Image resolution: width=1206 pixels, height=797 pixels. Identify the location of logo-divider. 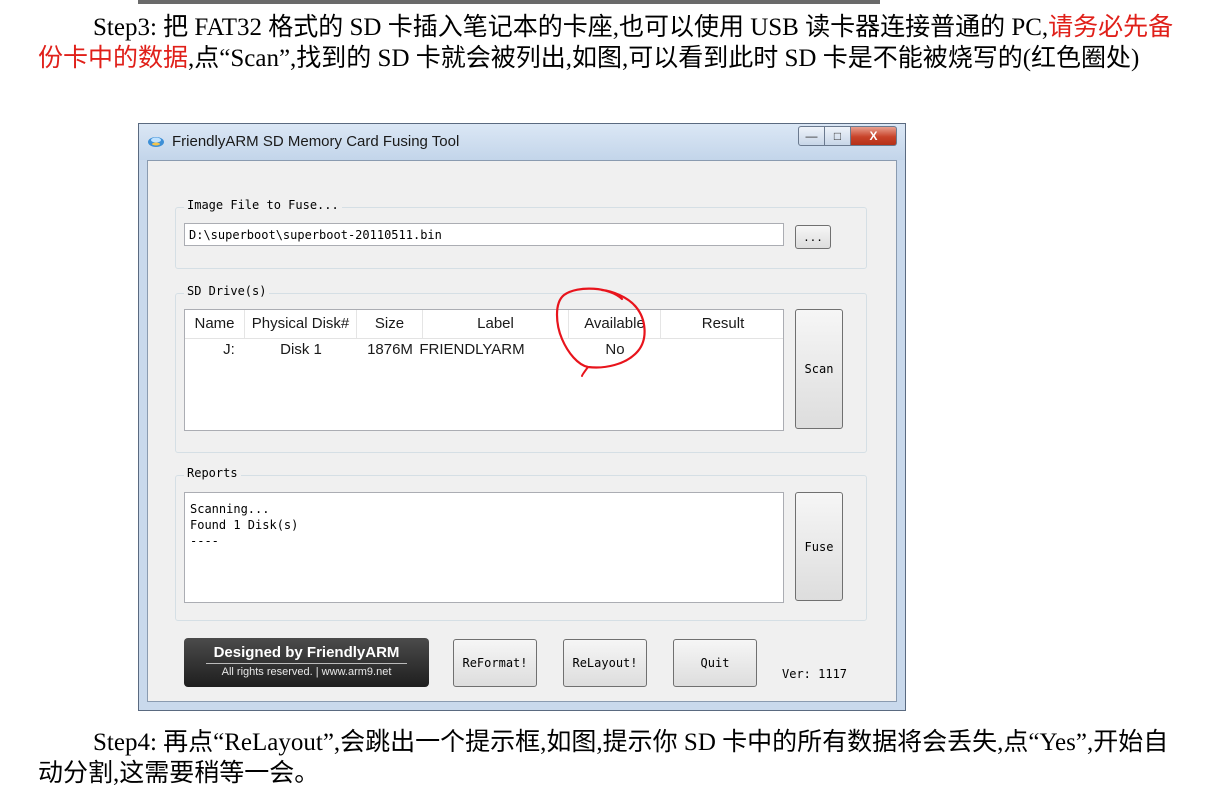
(306, 663).